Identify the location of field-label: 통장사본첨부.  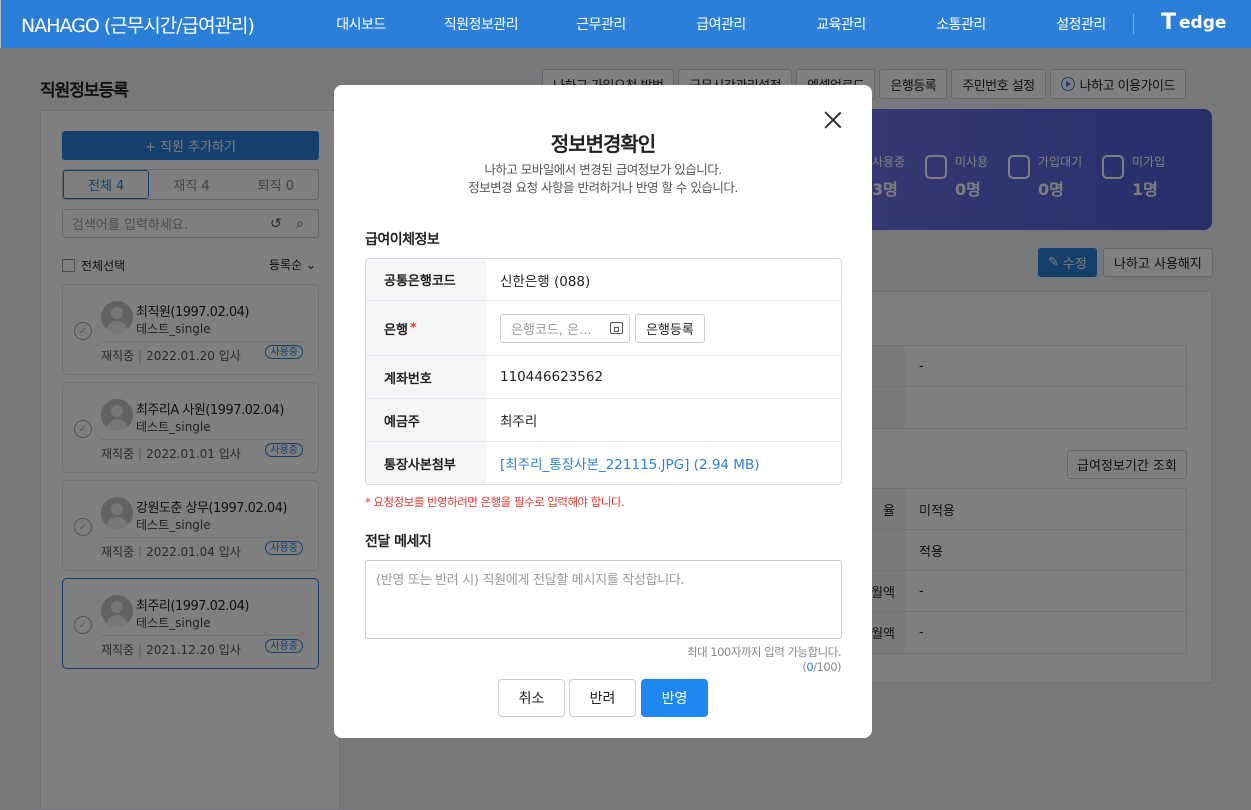
(426, 463).